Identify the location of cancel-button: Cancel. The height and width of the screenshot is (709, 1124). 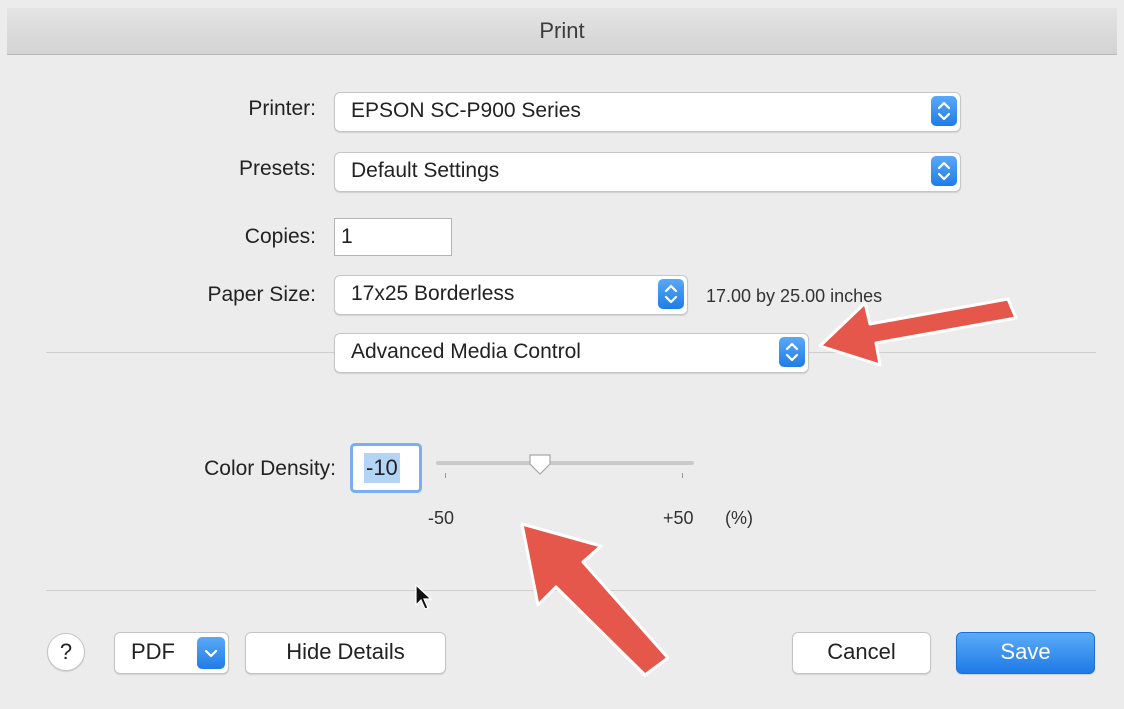
(861, 653).